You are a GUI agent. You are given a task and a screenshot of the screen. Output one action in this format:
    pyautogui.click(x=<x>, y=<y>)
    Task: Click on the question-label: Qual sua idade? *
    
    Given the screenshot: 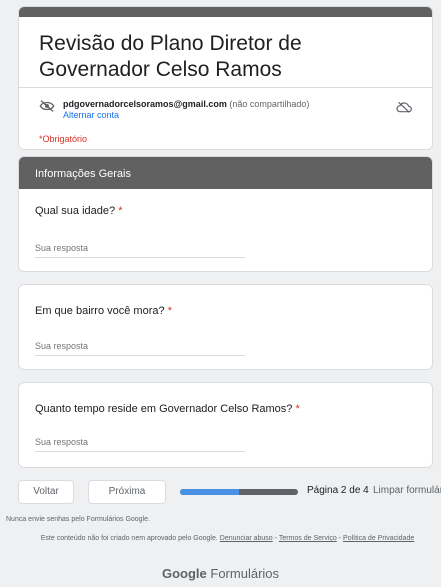 What is the action you would take?
    pyautogui.click(x=78, y=211)
    